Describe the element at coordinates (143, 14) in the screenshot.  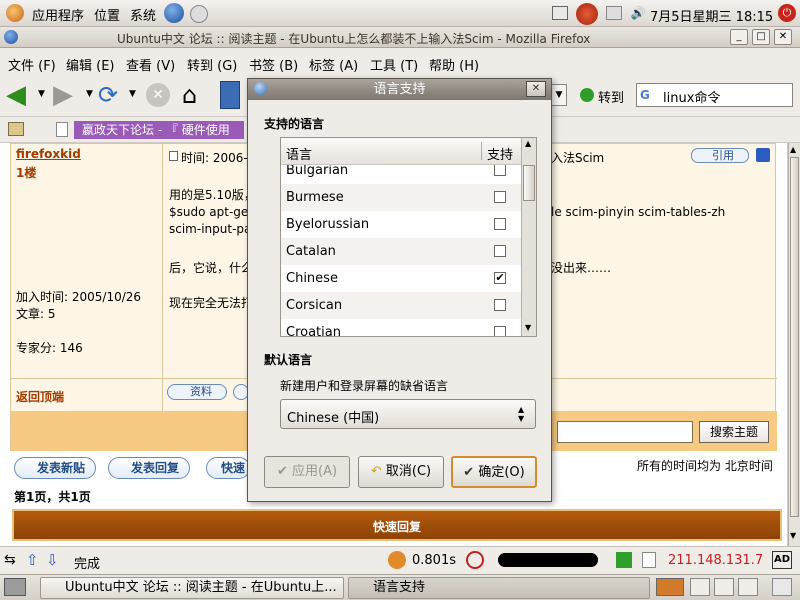
I see `menu-system: 系统` at that location.